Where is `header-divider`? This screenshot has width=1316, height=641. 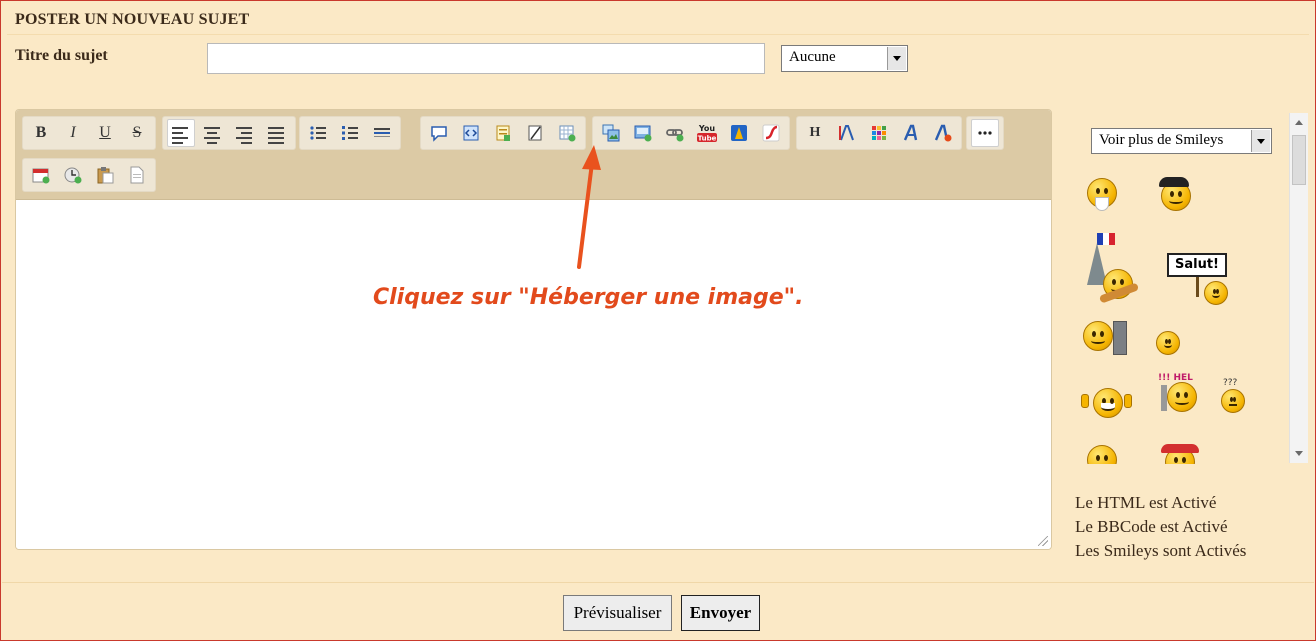
header-divider is located at coordinates (658, 34).